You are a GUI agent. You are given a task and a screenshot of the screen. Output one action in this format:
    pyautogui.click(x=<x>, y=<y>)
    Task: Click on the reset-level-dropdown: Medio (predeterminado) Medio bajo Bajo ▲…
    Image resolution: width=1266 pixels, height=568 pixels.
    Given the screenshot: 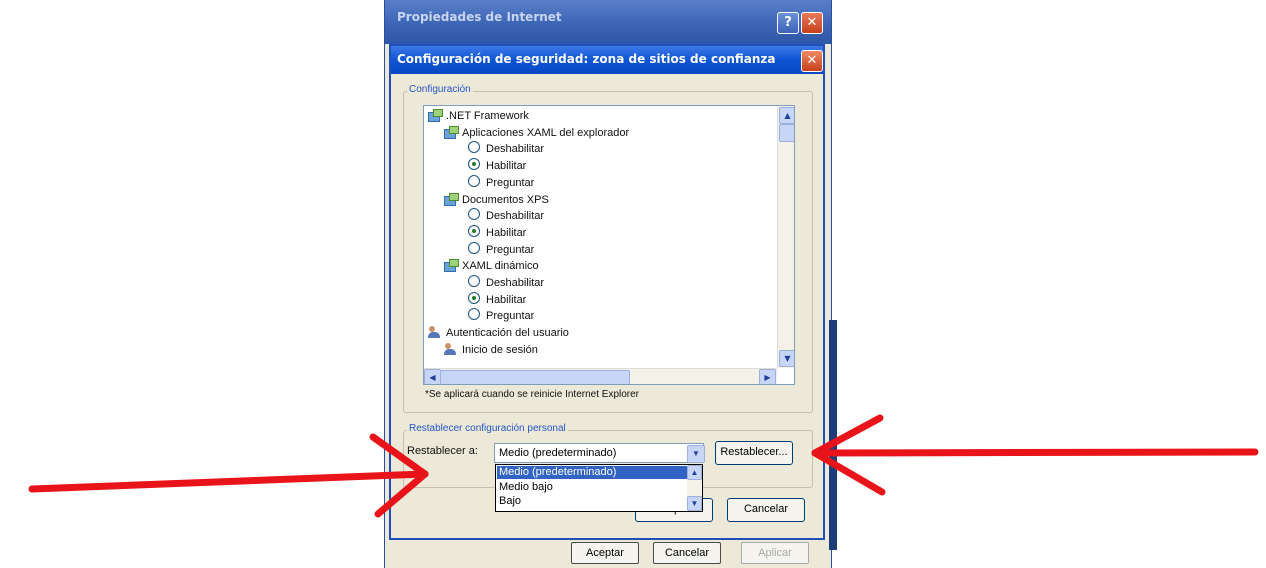 What is the action you would take?
    pyautogui.click(x=599, y=488)
    